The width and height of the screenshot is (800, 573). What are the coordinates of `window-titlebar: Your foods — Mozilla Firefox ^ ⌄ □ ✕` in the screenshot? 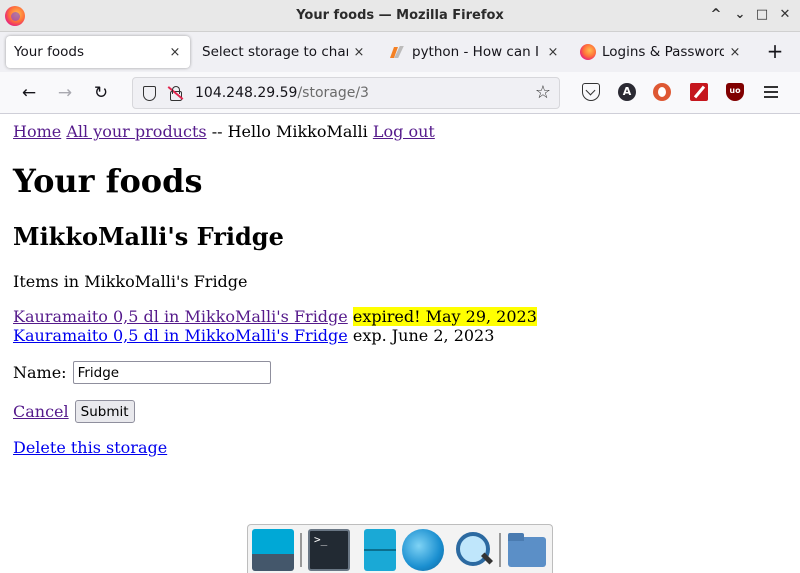 It's located at (400, 16).